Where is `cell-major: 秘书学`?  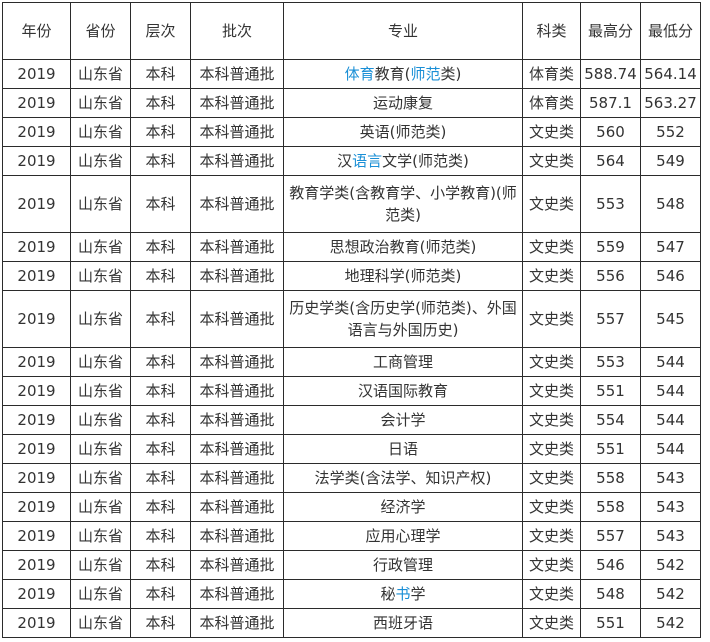 cell-major: 秘书学 is located at coordinates (403, 594).